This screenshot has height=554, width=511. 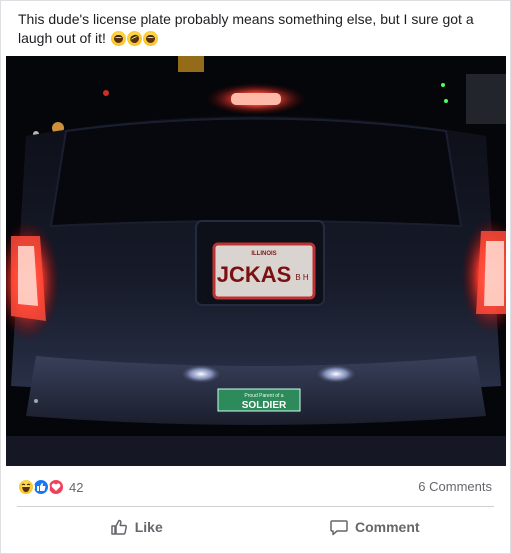 I want to click on comment-bubble-icon, so click(x=339, y=528).